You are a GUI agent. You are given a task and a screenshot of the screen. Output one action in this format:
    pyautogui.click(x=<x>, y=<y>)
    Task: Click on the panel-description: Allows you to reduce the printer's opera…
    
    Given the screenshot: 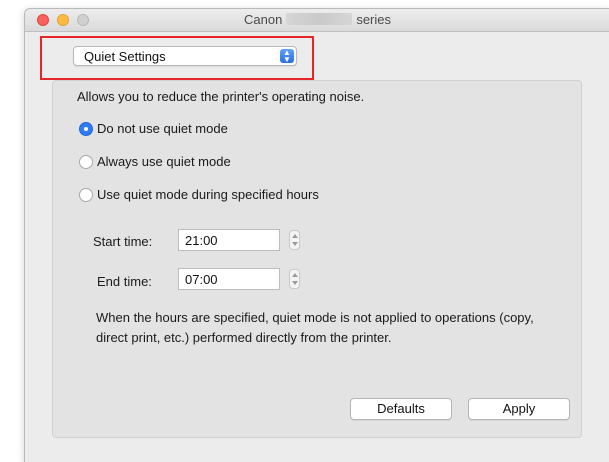 What is the action you would take?
    pyautogui.click(x=221, y=96)
    